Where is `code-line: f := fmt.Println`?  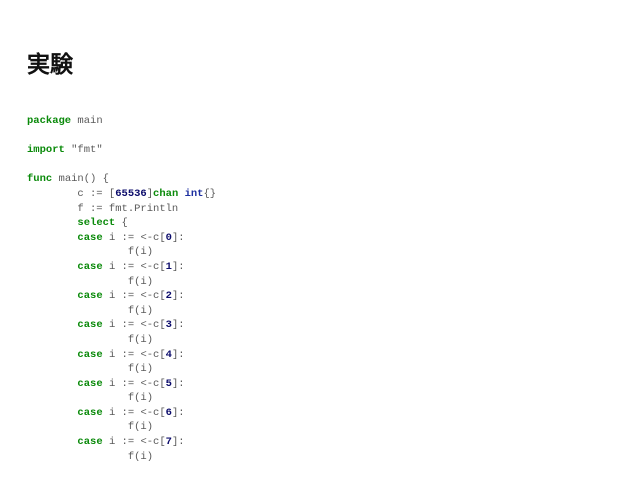
code-line: f := fmt.Println is located at coordinates (121, 209).